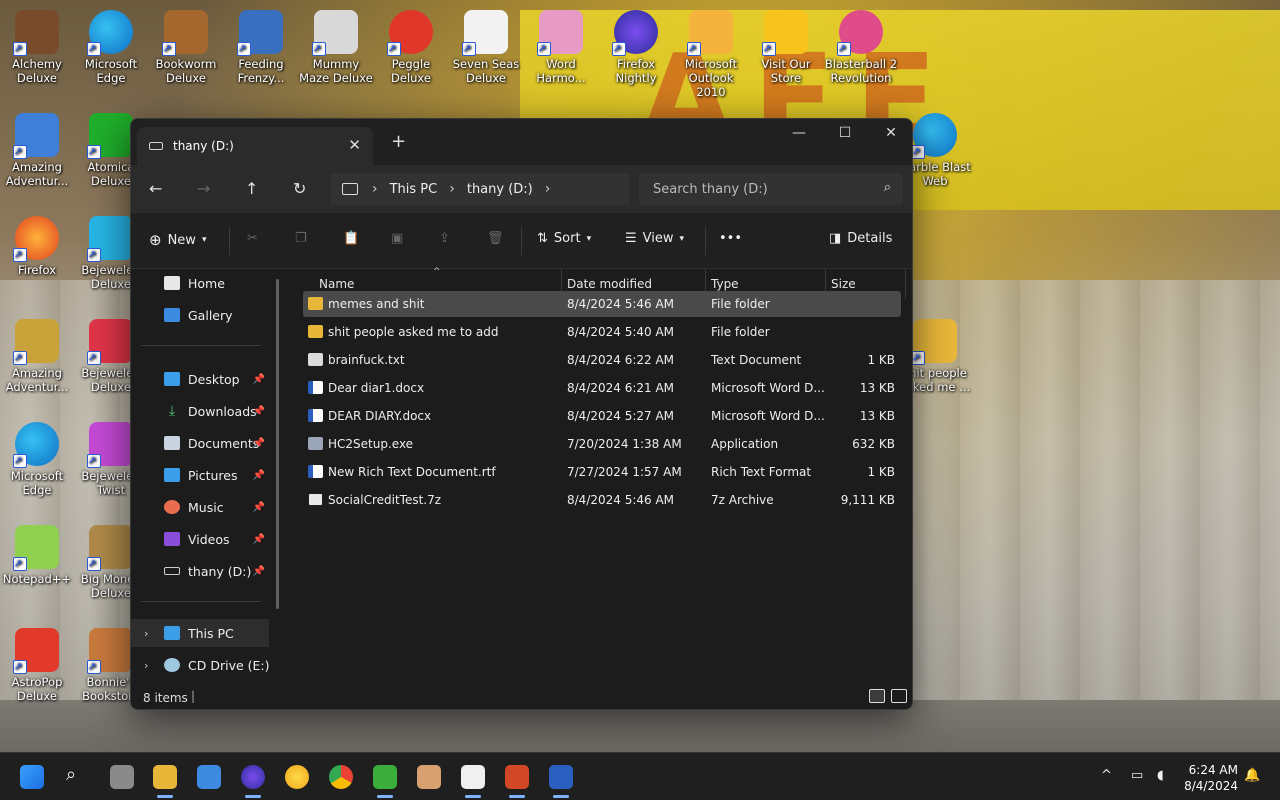 Image resolution: width=1280 pixels, height=800 pixels. Describe the element at coordinates (881, 472) in the screenshot. I see `file-size: 1 KB` at that location.